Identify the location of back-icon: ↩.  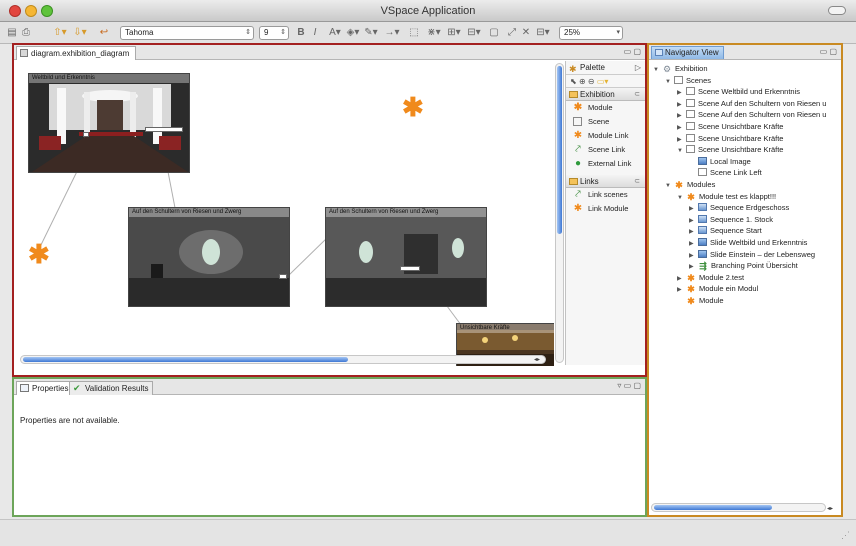
(104, 33).